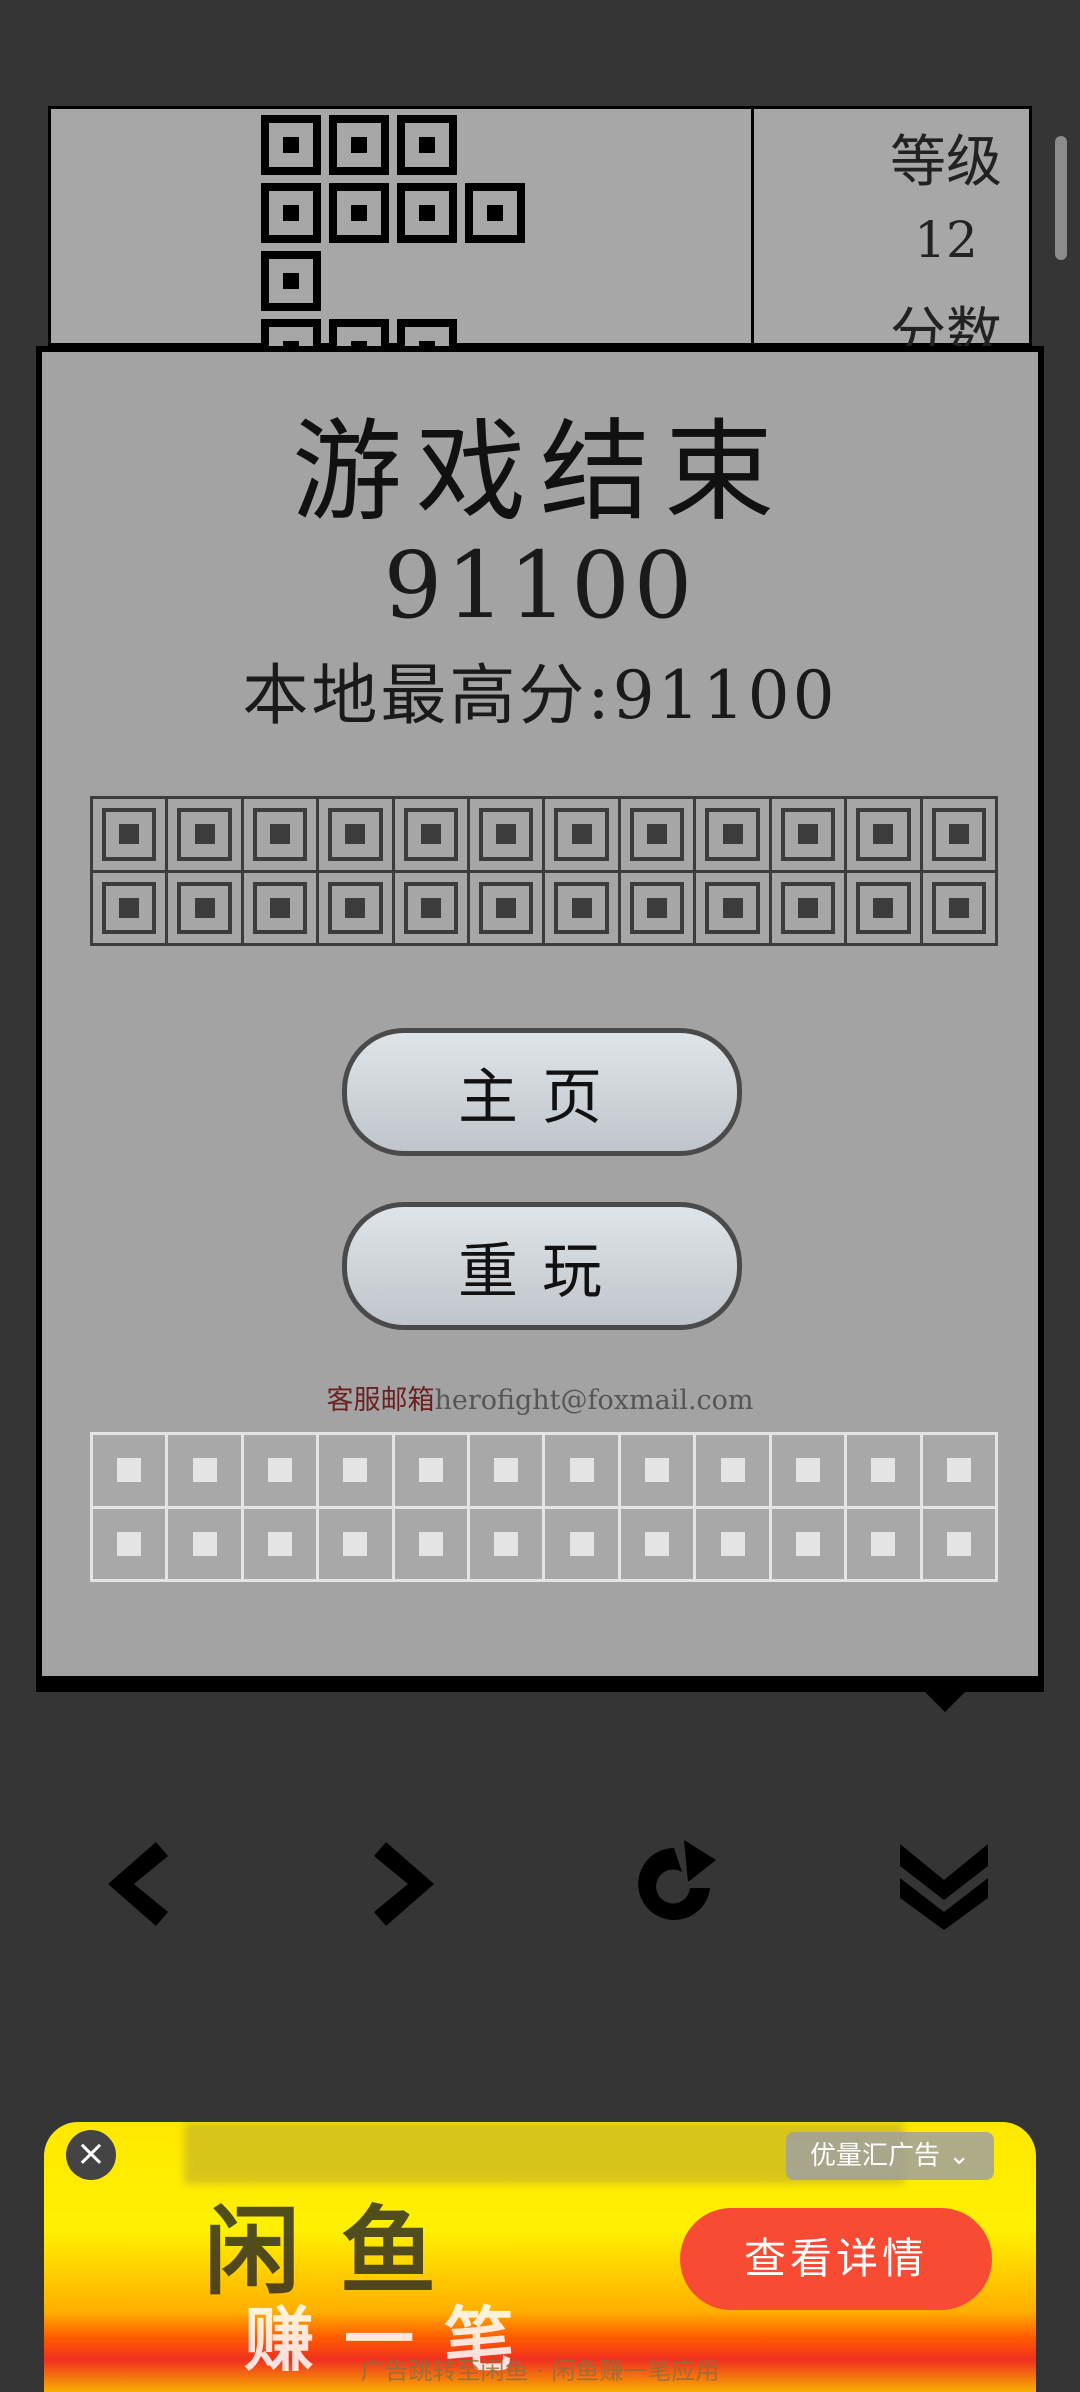 The width and height of the screenshot is (1080, 2392). What do you see at coordinates (542, 1266) in the screenshot?
I see `replay-button: 重玩` at bounding box center [542, 1266].